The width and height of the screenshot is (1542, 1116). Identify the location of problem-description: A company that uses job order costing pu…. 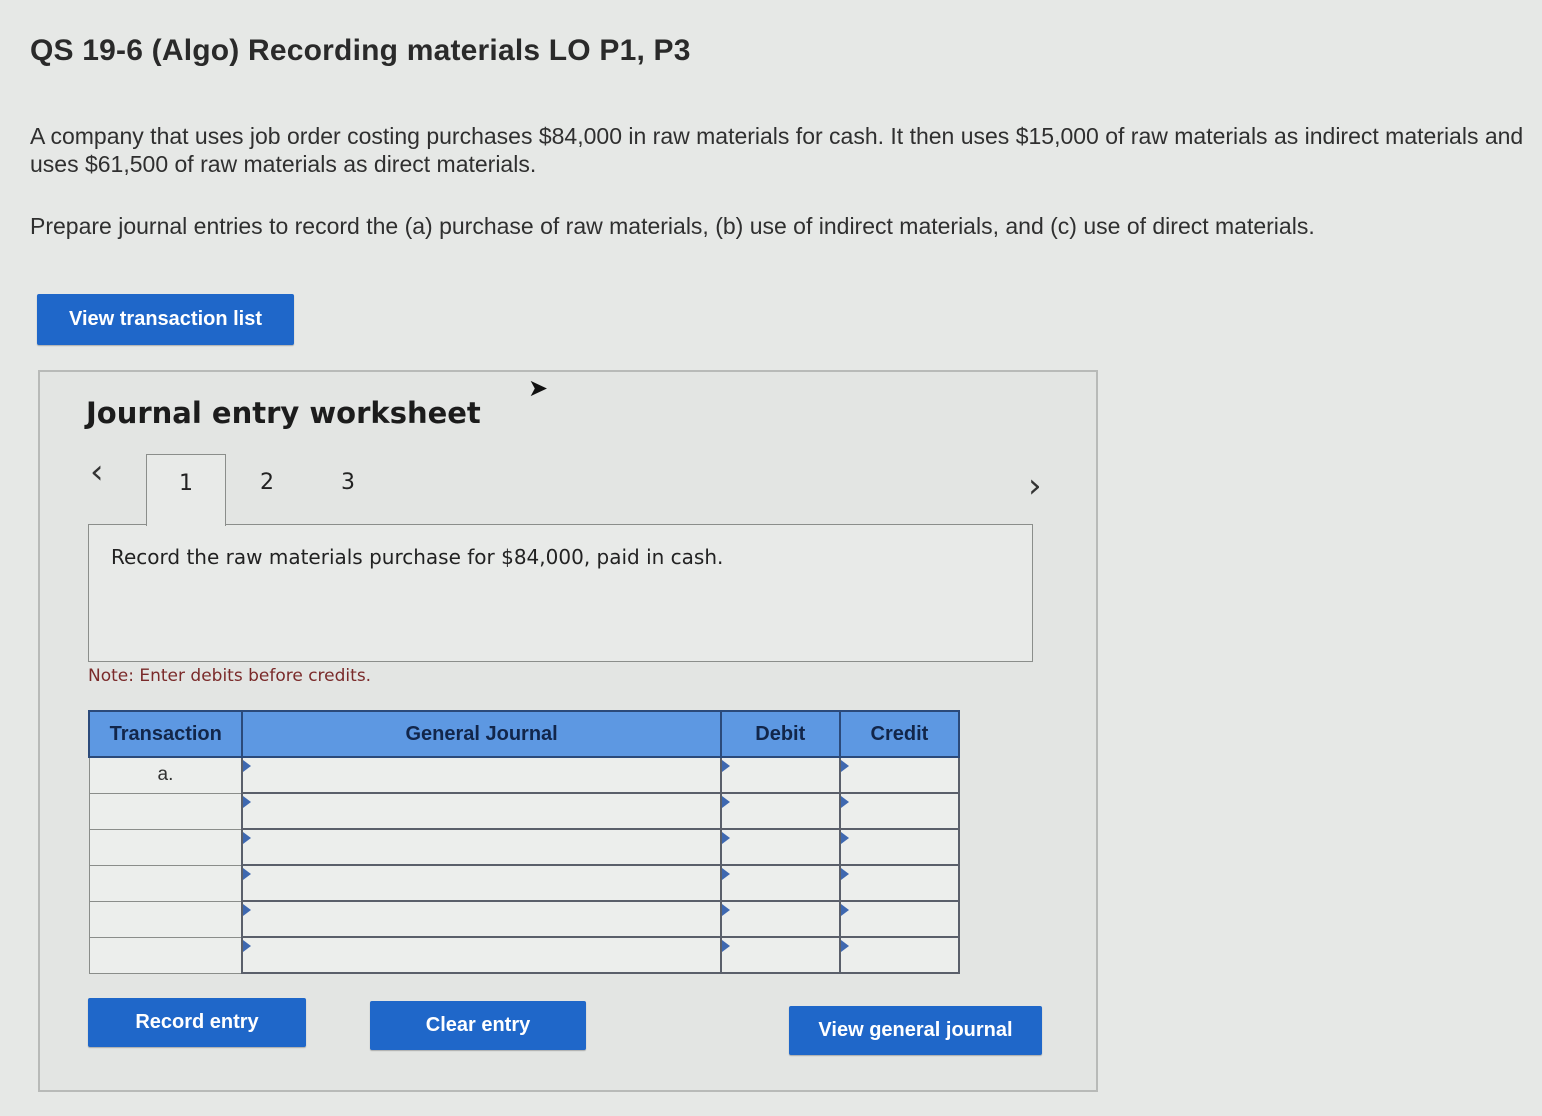
(777, 150).